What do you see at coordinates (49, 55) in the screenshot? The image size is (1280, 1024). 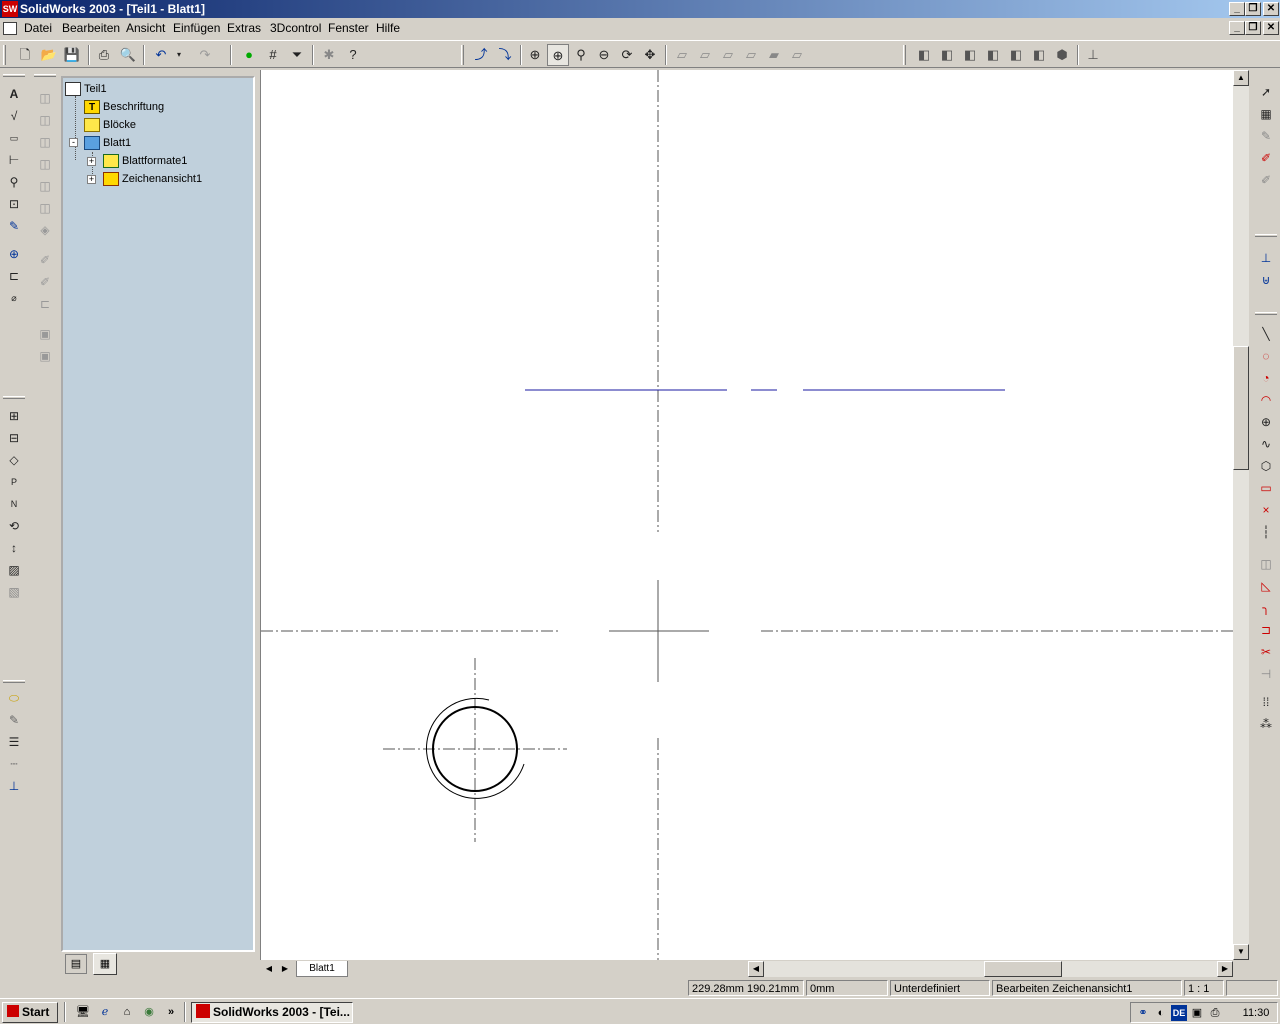 I see `open-folder-icon: 📂` at bounding box center [49, 55].